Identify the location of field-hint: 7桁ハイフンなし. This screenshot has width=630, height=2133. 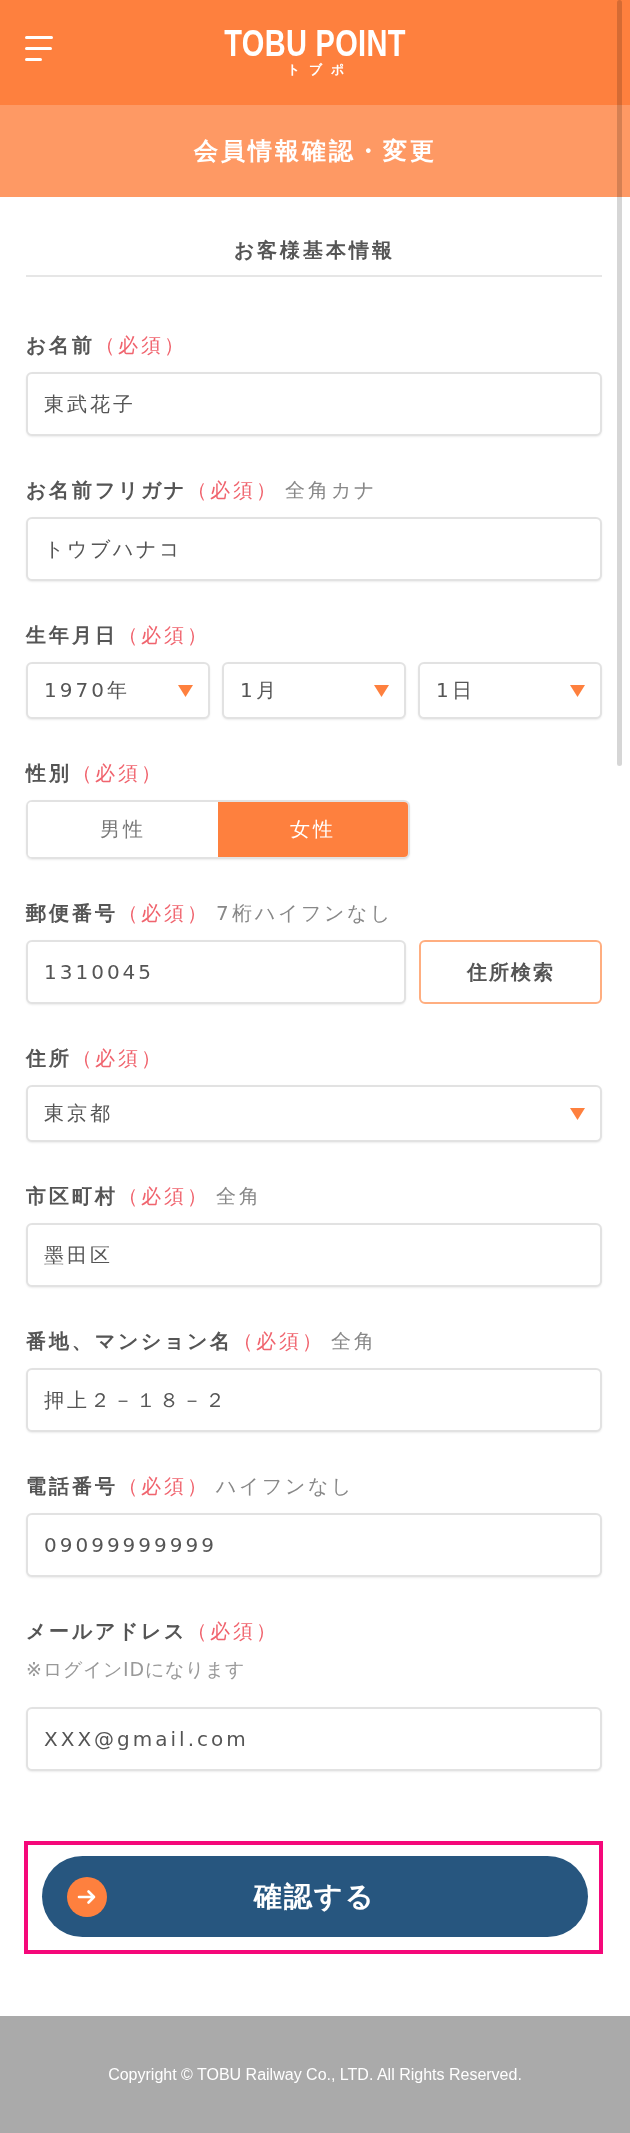
(304, 913).